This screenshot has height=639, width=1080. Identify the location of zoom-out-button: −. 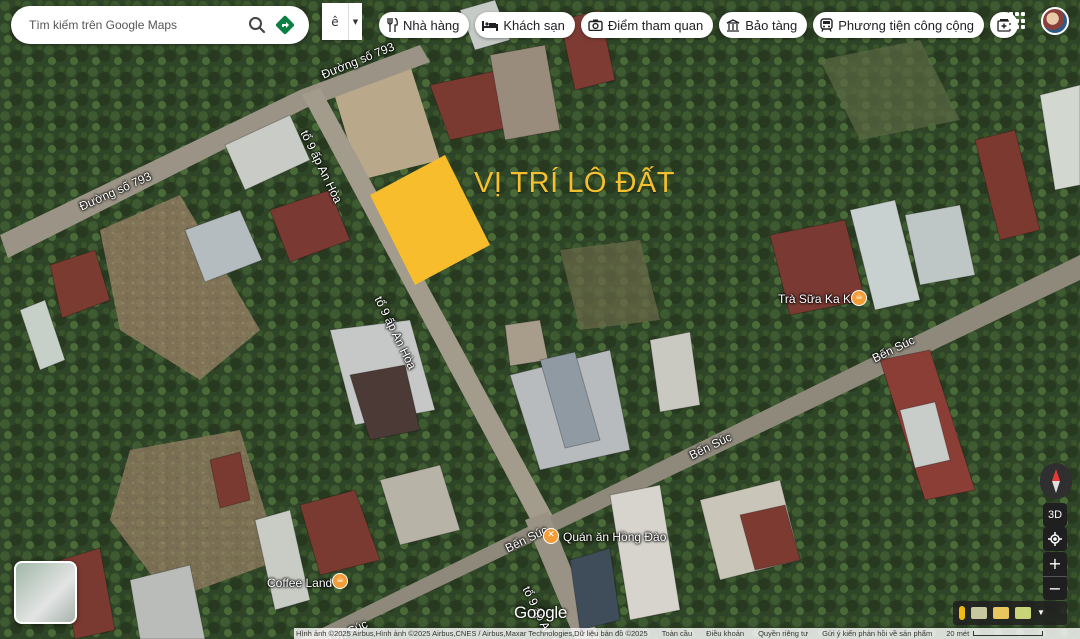
(1055, 588).